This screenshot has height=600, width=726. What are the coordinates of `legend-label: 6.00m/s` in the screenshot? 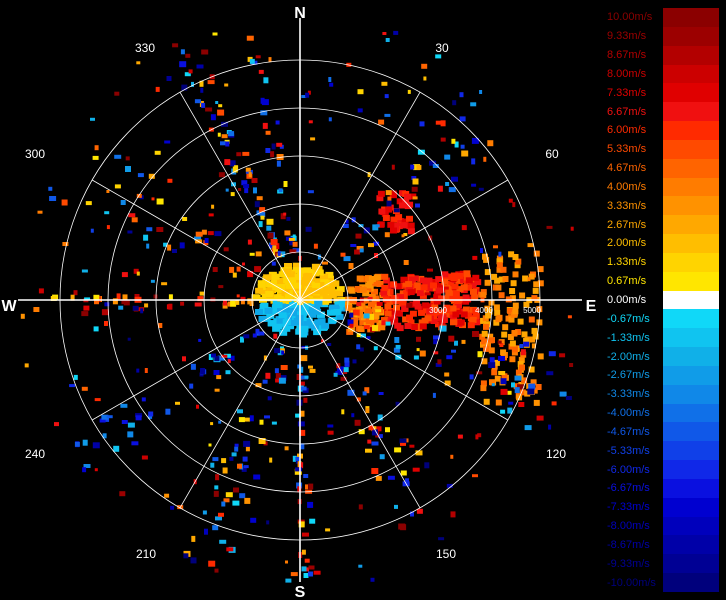 It's located at (627, 130).